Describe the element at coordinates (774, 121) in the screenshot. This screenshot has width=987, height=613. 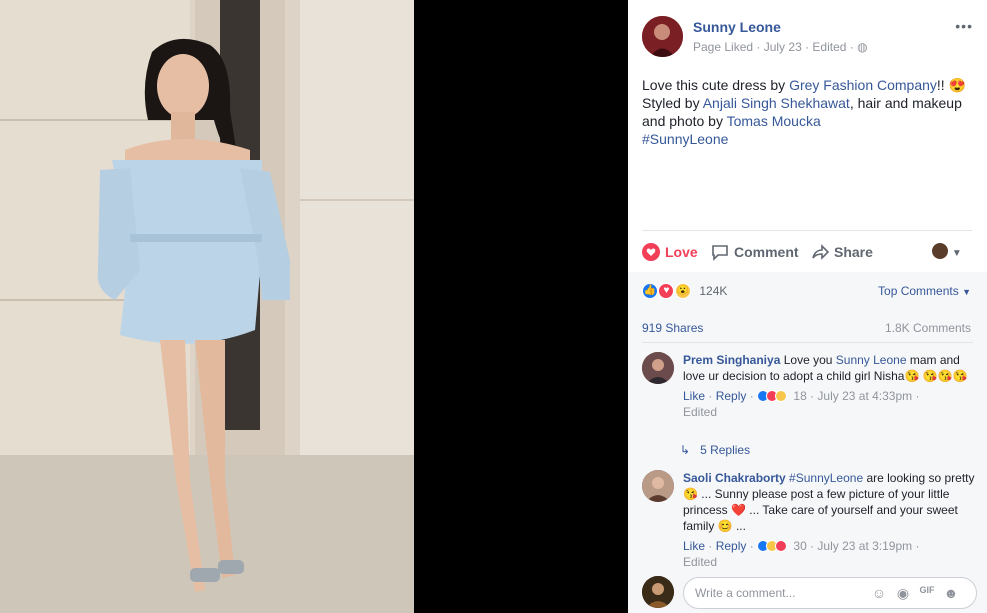
I see `mention-link: Tomas Moucka` at that location.